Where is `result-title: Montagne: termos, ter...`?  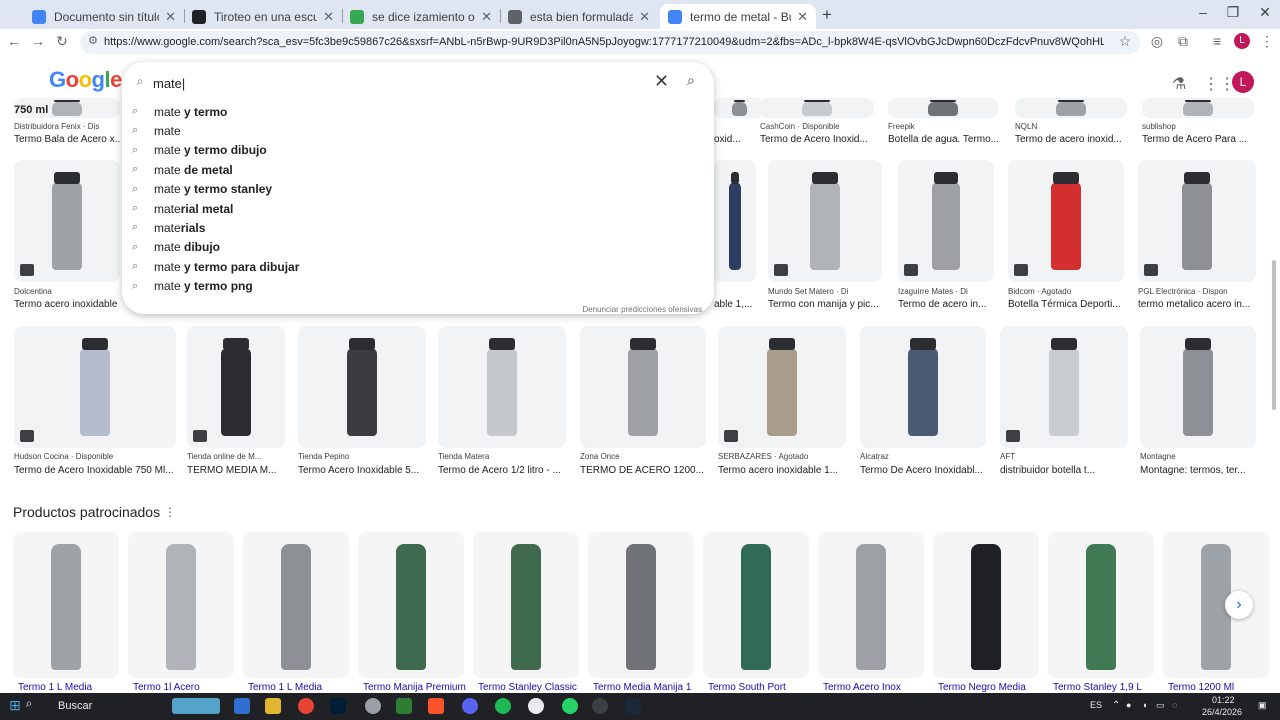
result-title: Montagne: termos, ter... is located at coordinates (1198, 470).